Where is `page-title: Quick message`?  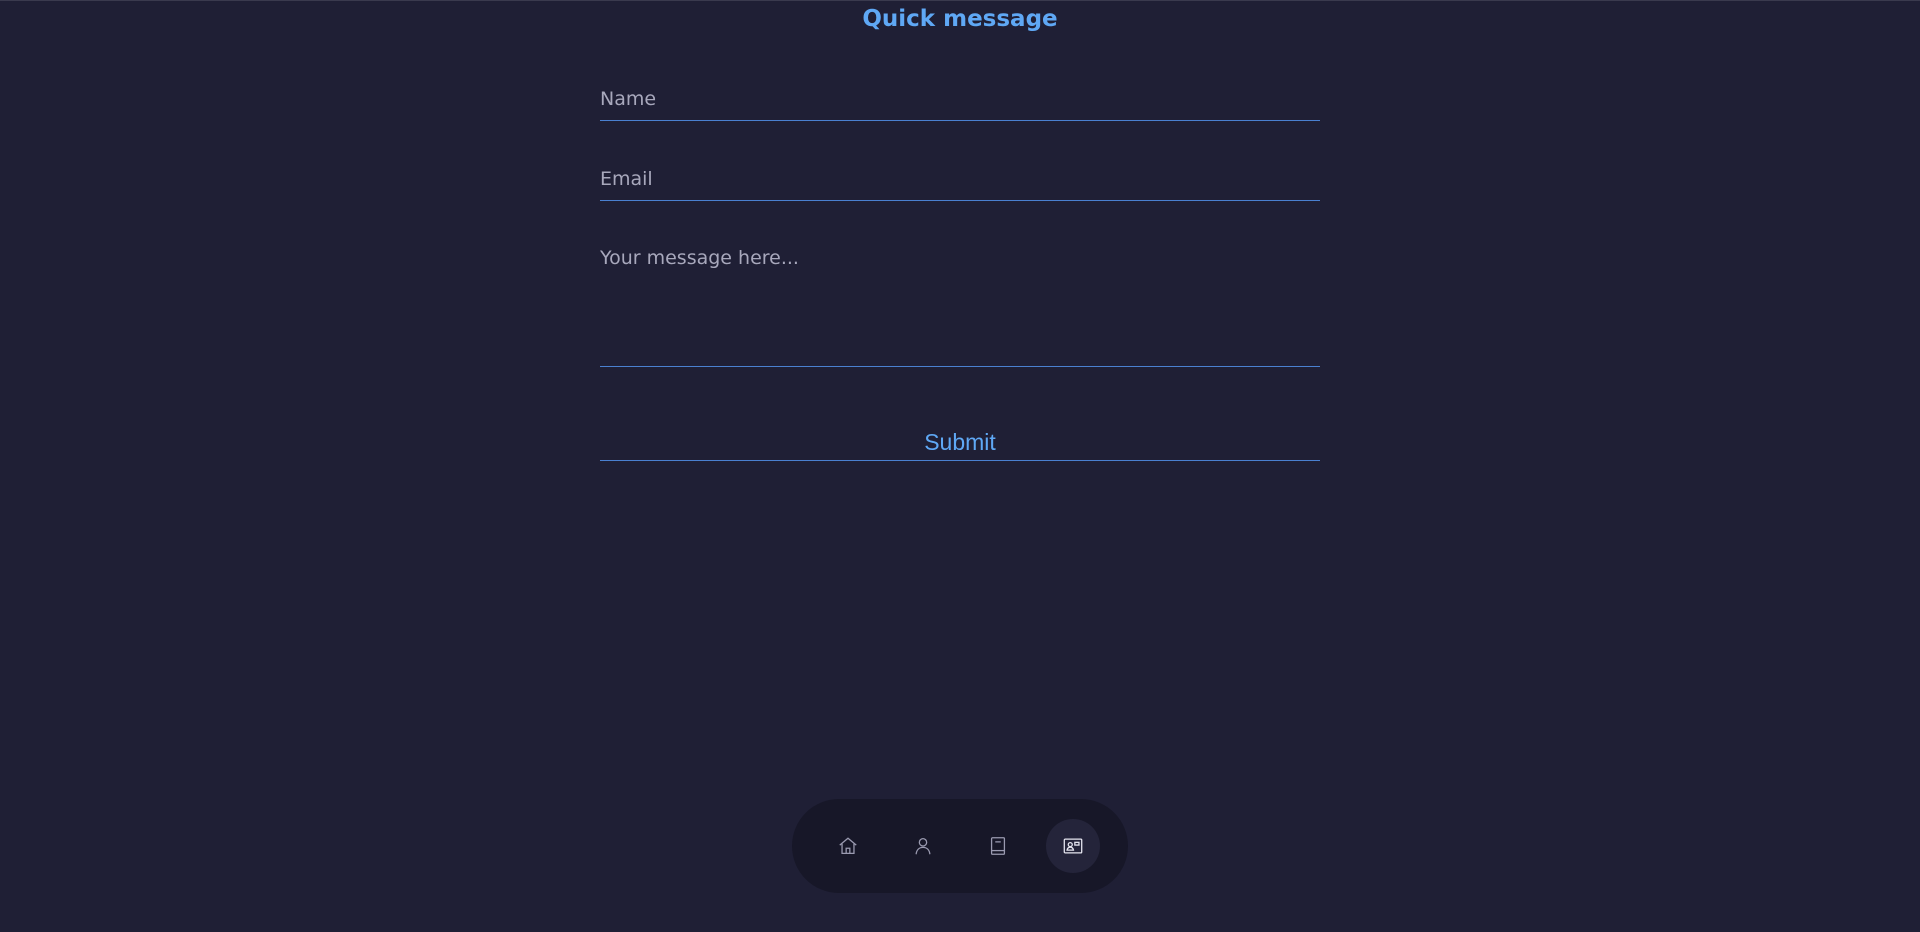
page-title: Quick message is located at coordinates (960, 19).